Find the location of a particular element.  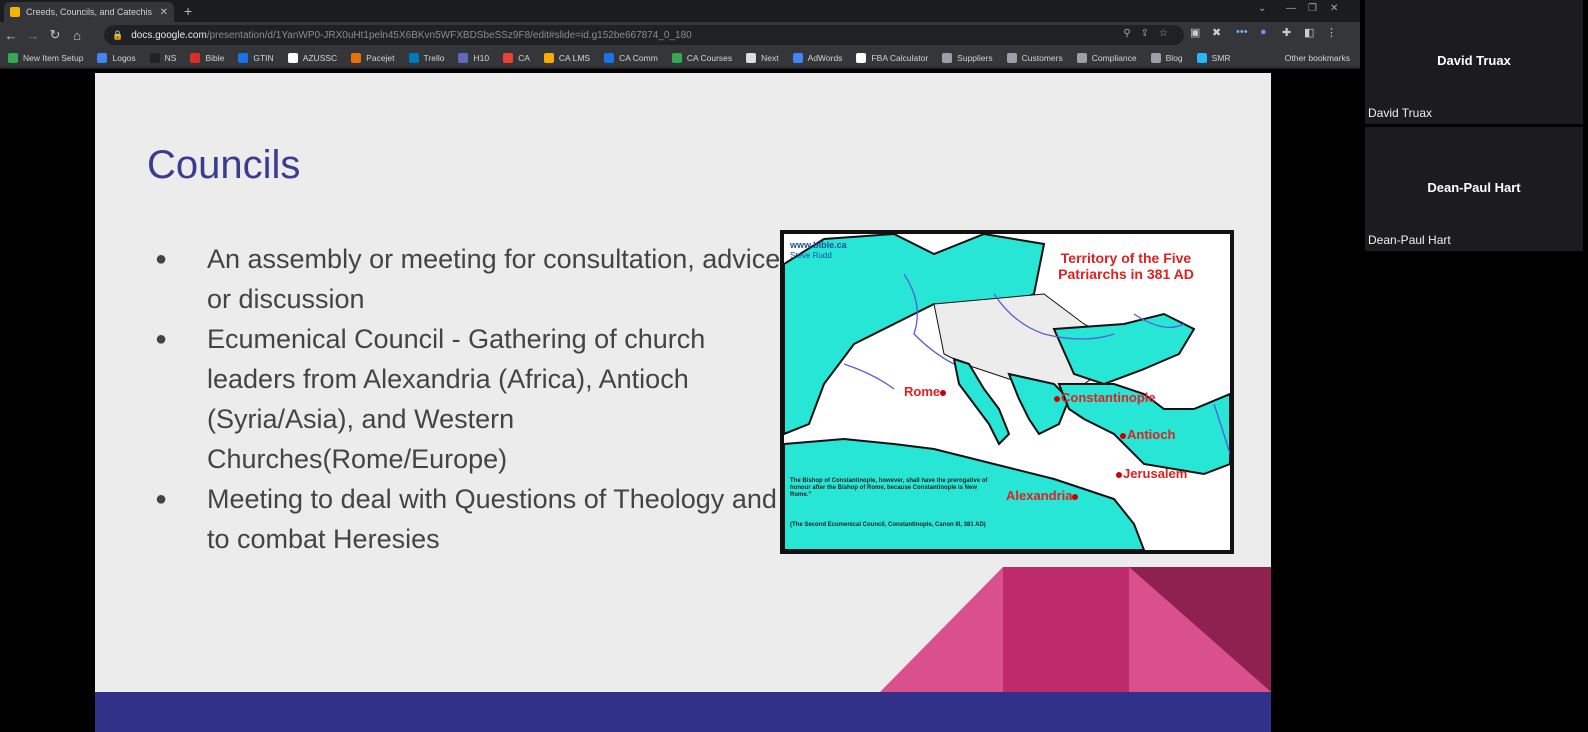

minimize-icon: — is located at coordinates (1291, 8).